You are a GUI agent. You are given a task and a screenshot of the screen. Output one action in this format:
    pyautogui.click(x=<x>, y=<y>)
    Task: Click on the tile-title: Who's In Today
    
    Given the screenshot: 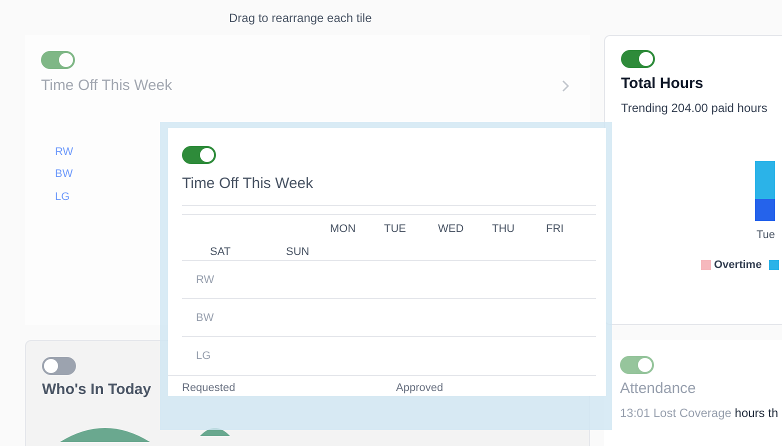 What is the action you would take?
    pyautogui.click(x=97, y=390)
    